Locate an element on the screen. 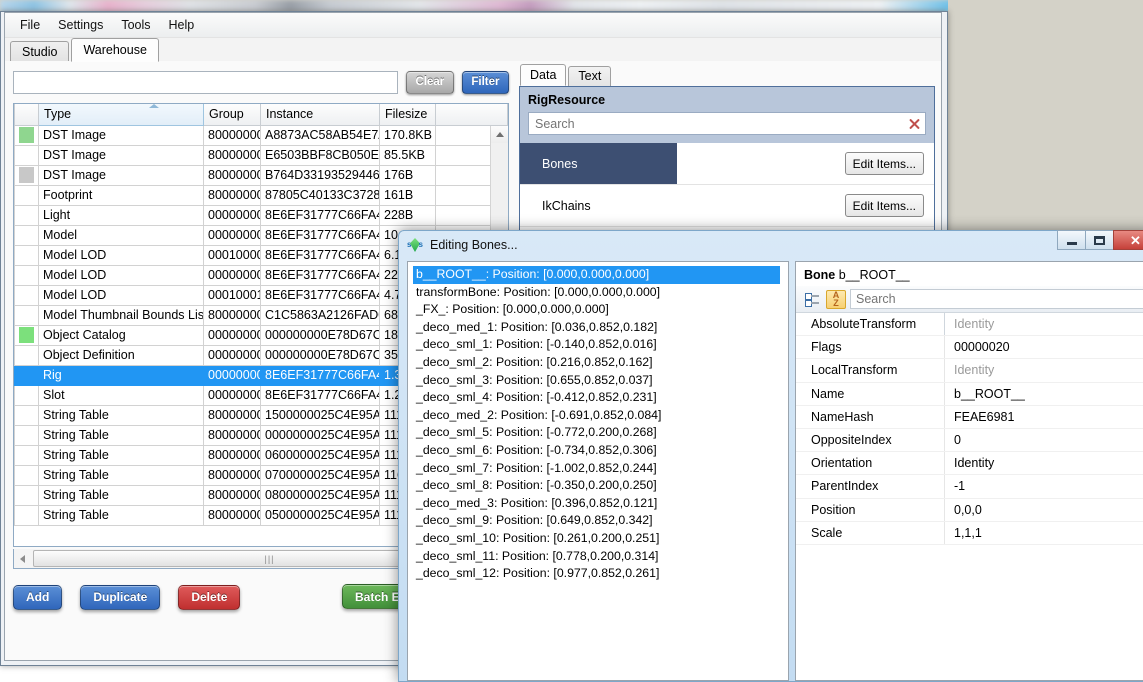  property-row: Name b__ROOT__ is located at coordinates (969, 394).